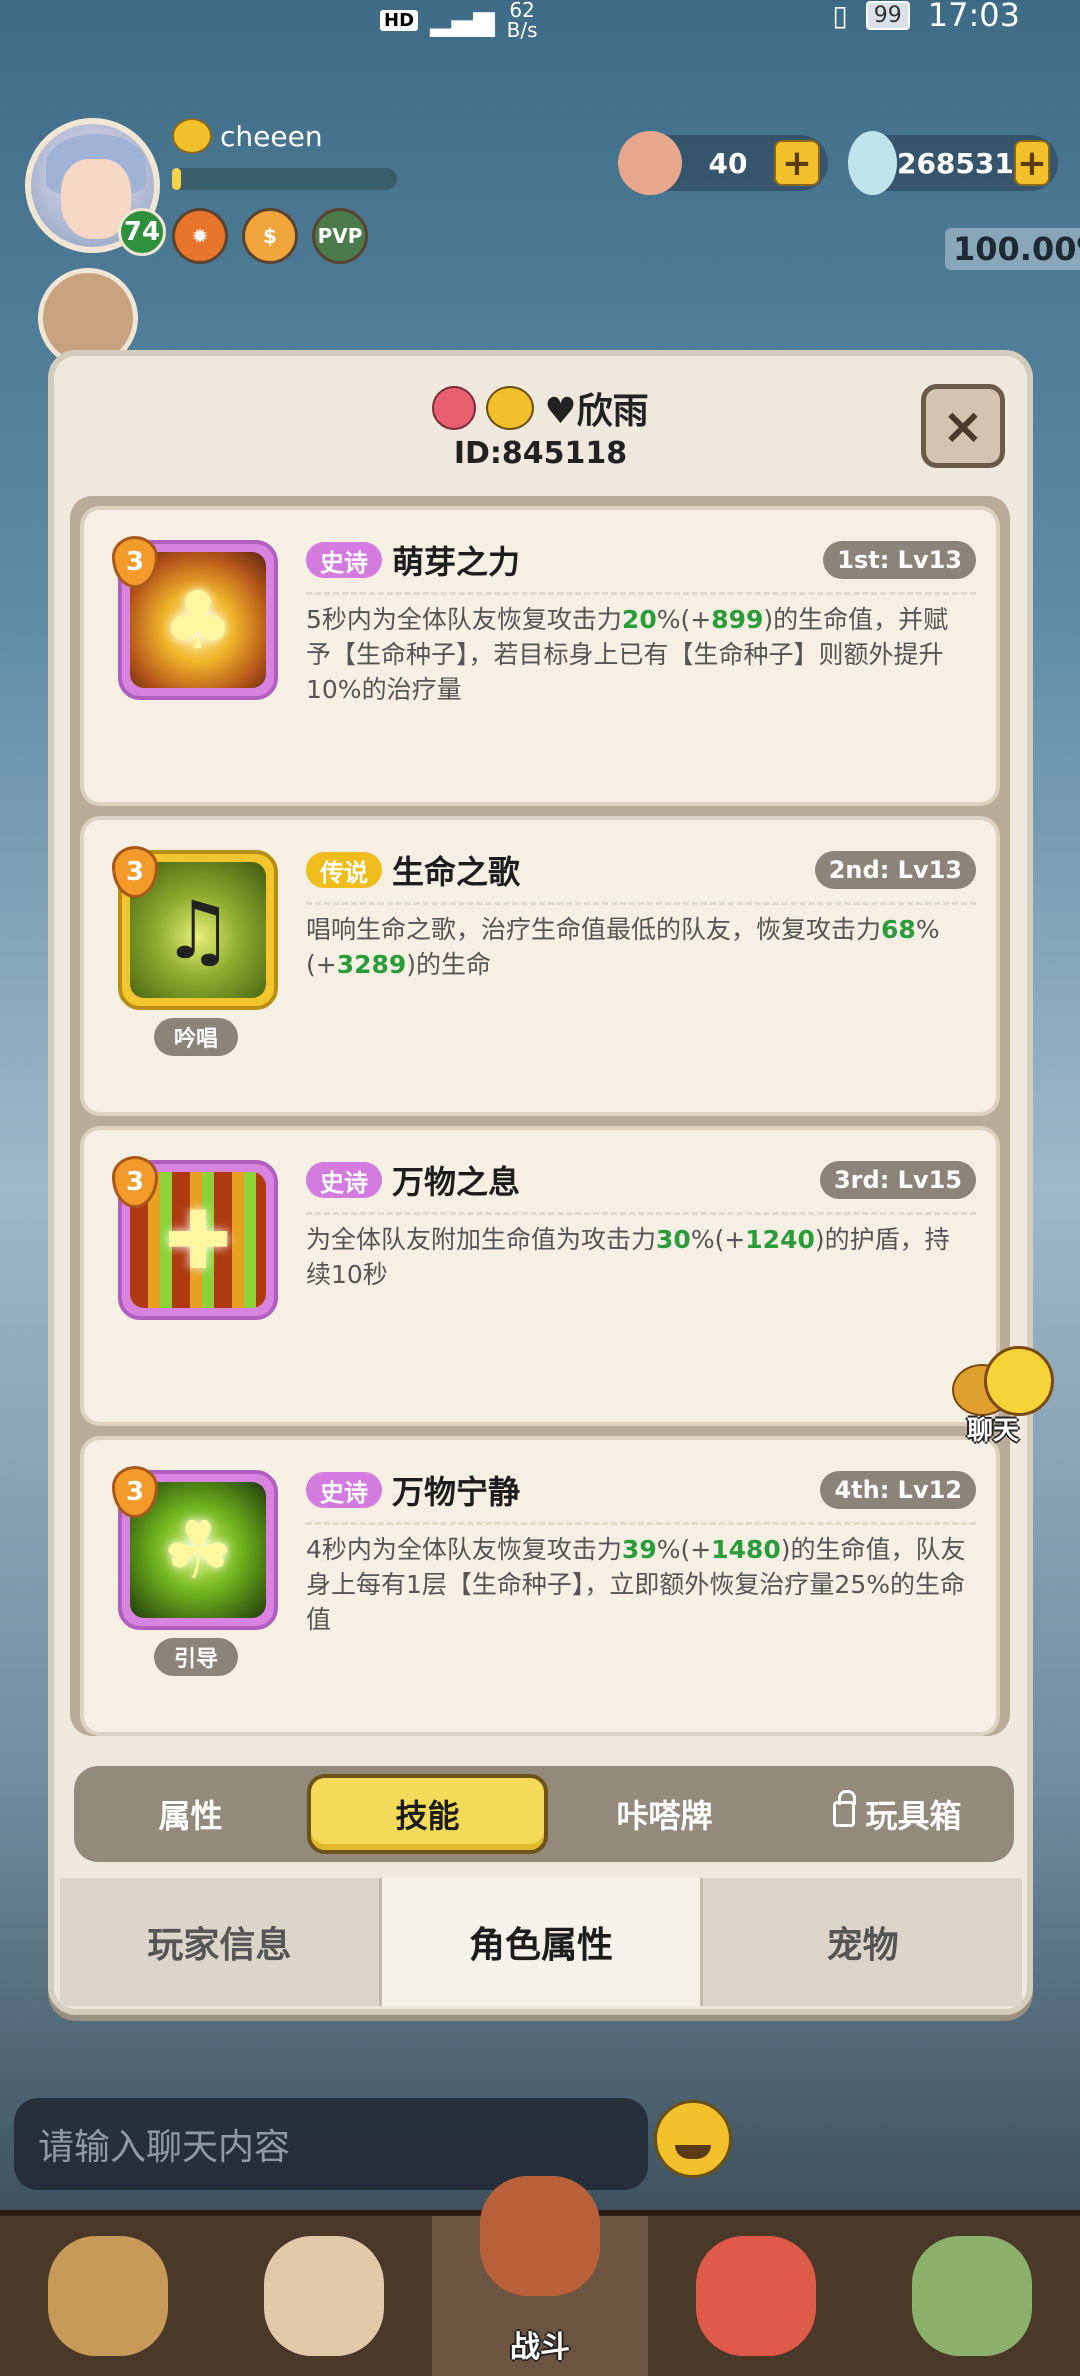  What do you see at coordinates (200, 236) in the screenshot?
I see `fire-icon: ✹` at bounding box center [200, 236].